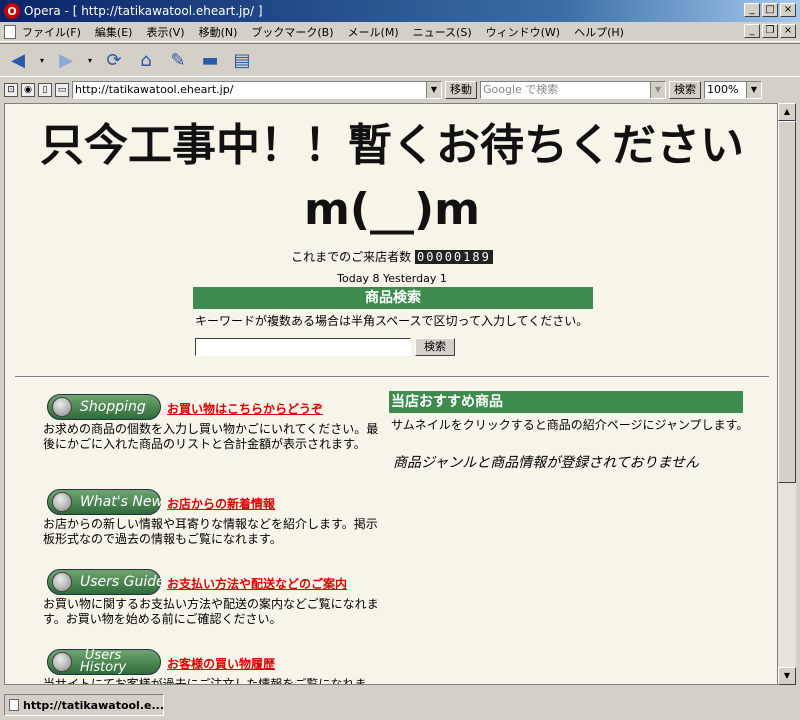 This screenshot has width=800, height=720. Describe the element at coordinates (373, 32) in the screenshot. I see `menu-mail: メール(M)` at that location.